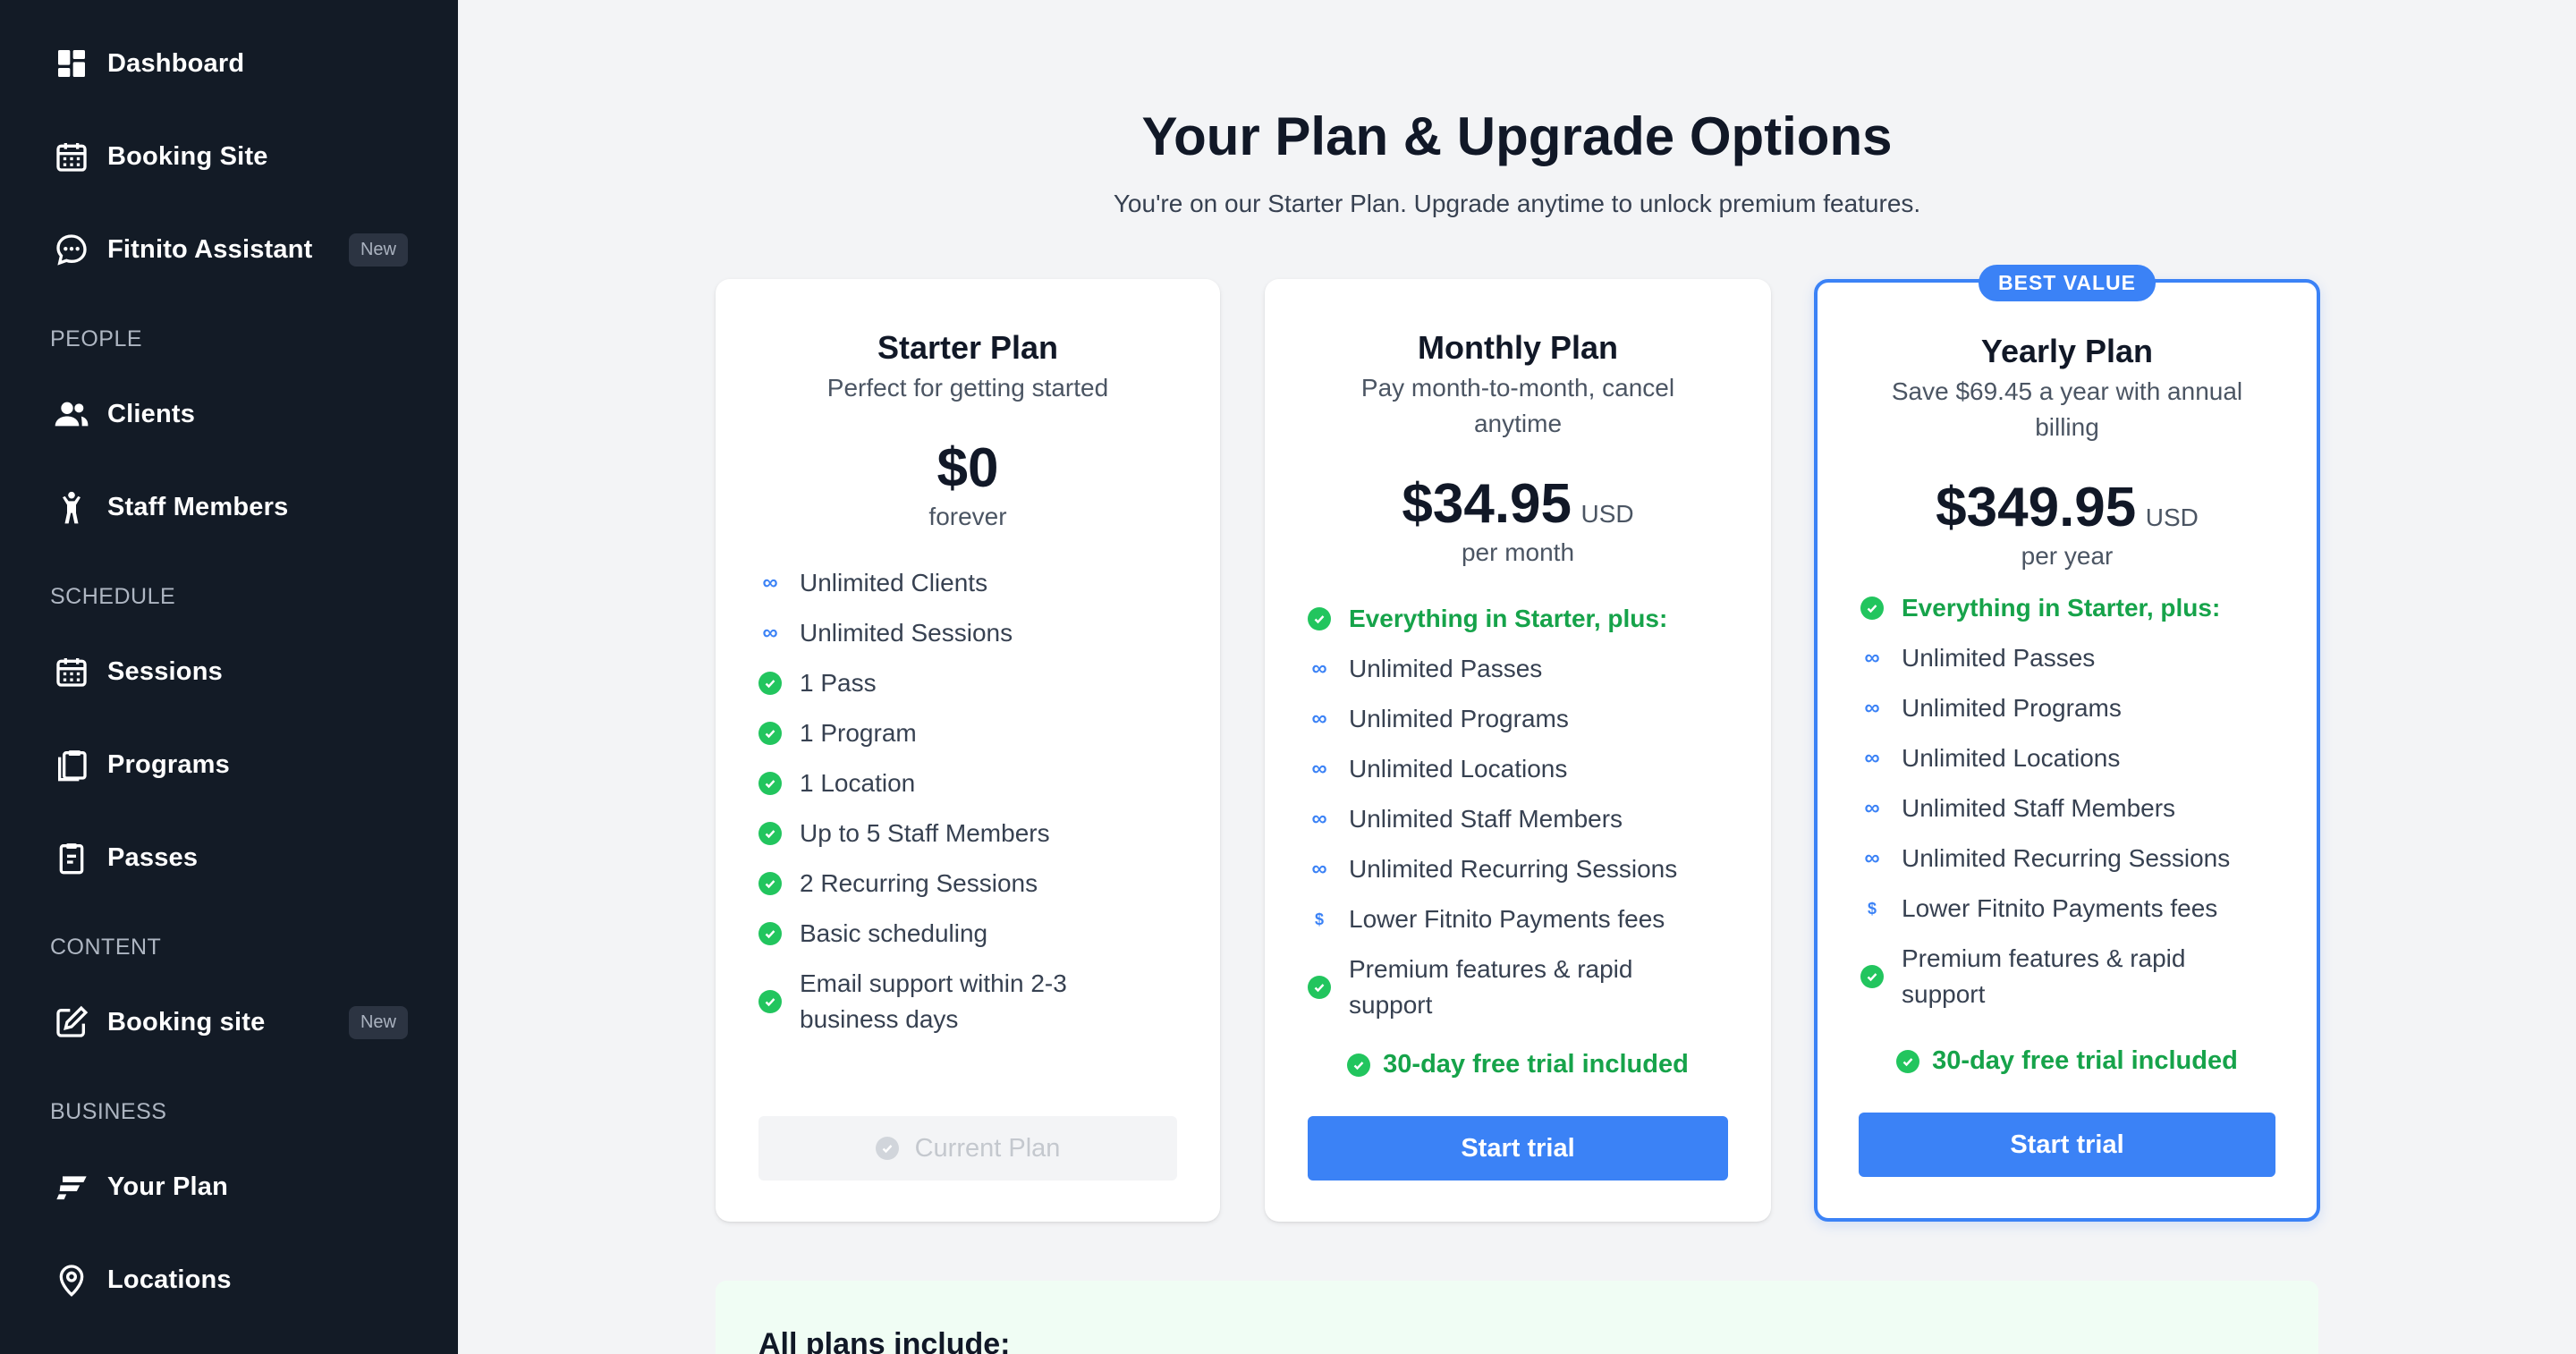 This screenshot has height=1354, width=2576. What do you see at coordinates (906, 633) in the screenshot?
I see `feature-text: Unlimited Sessions` at bounding box center [906, 633].